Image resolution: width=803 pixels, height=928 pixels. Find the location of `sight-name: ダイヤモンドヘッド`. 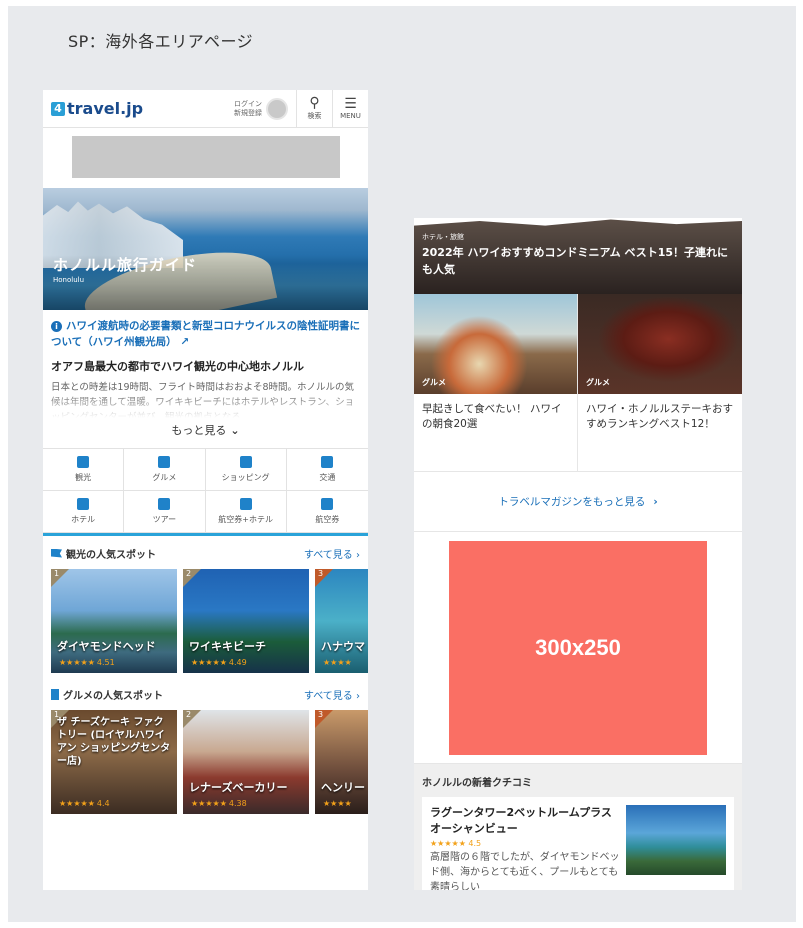

sight-name: ダイヤモンドヘッド is located at coordinates (106, 646).